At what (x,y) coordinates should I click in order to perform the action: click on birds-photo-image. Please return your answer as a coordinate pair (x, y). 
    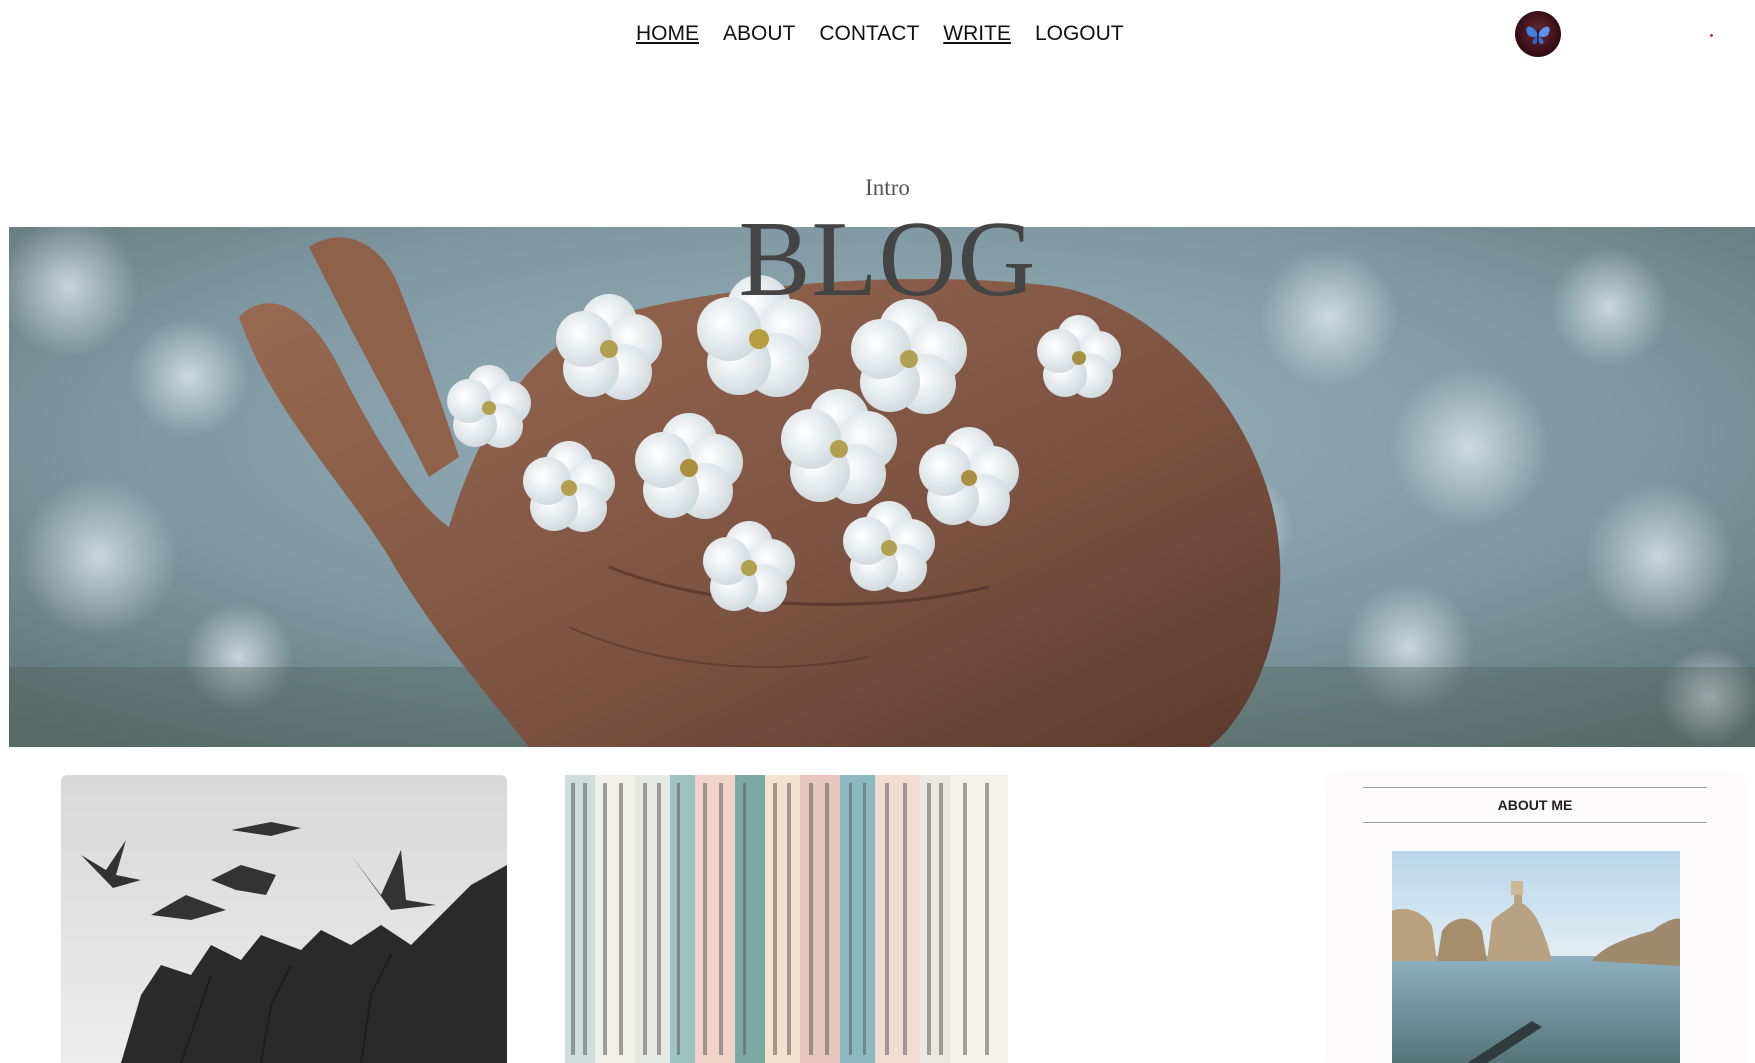
    Looking at the image, I should click on (284, 919).